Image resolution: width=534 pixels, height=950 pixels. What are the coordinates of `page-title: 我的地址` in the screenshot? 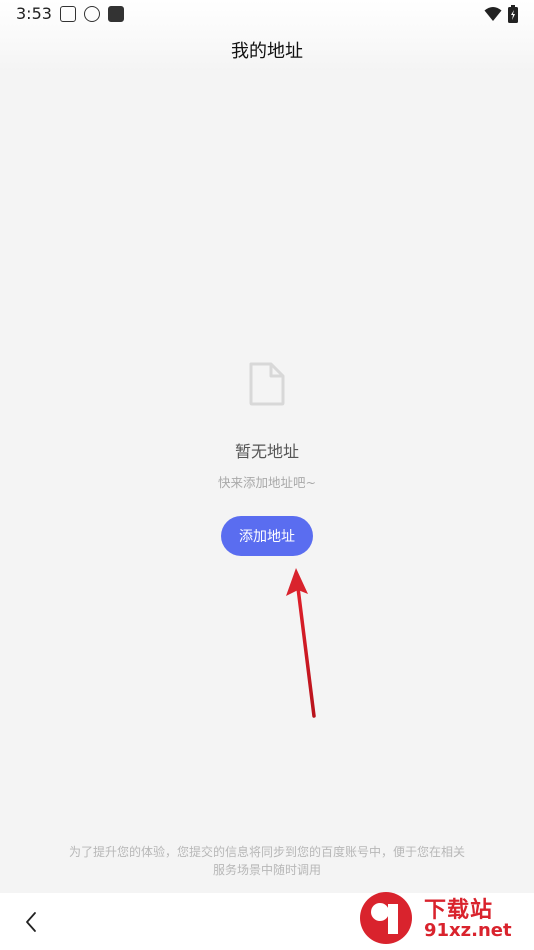 It's located at (267, 51).